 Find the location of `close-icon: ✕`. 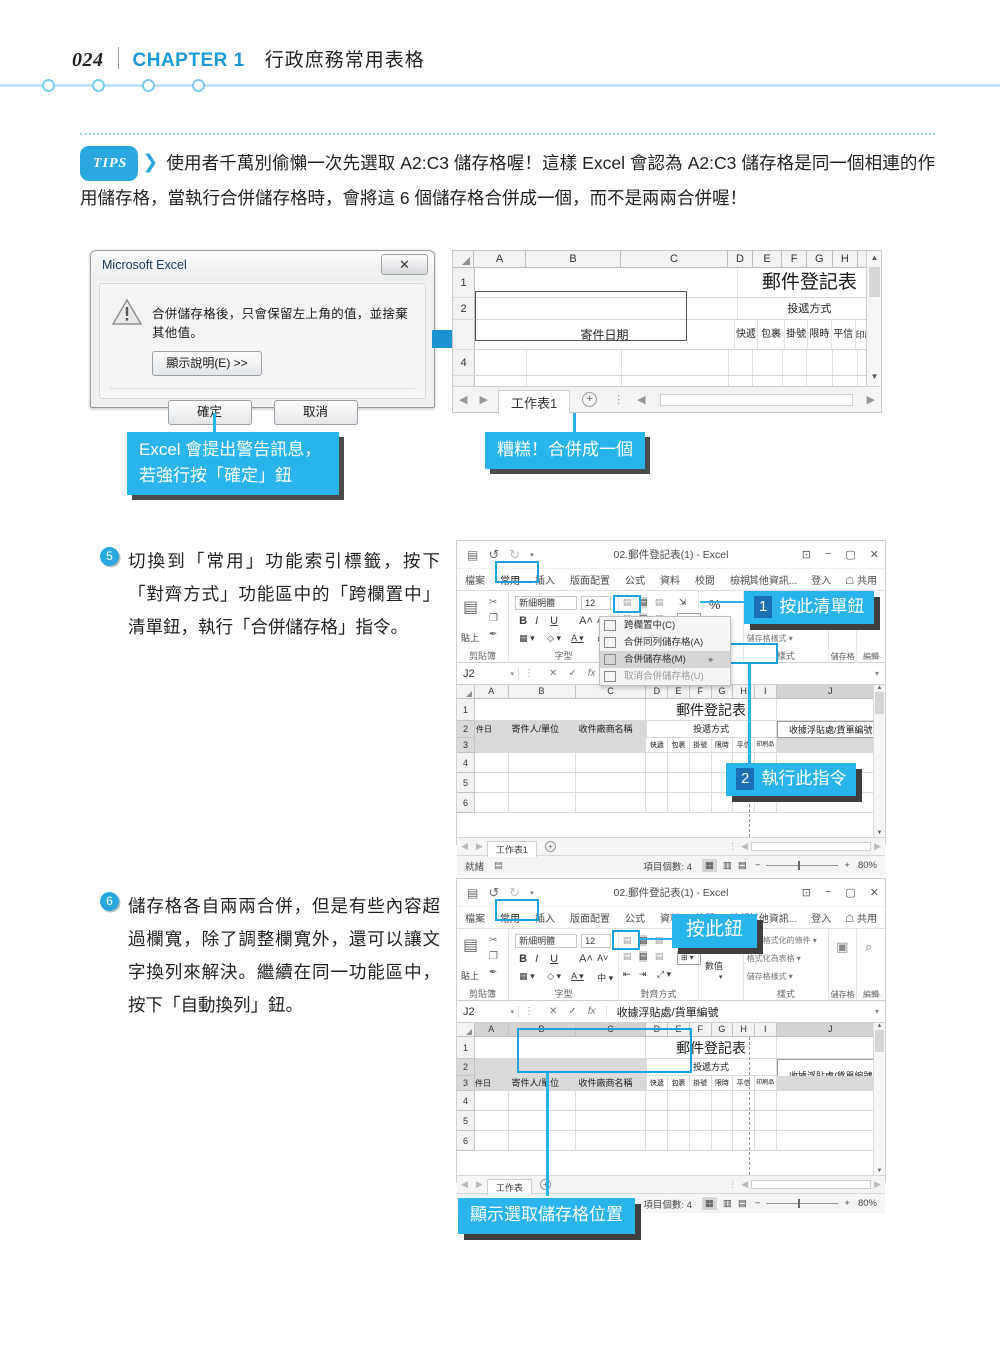

close-icon: ✕ is located at coordinates (404, 264).